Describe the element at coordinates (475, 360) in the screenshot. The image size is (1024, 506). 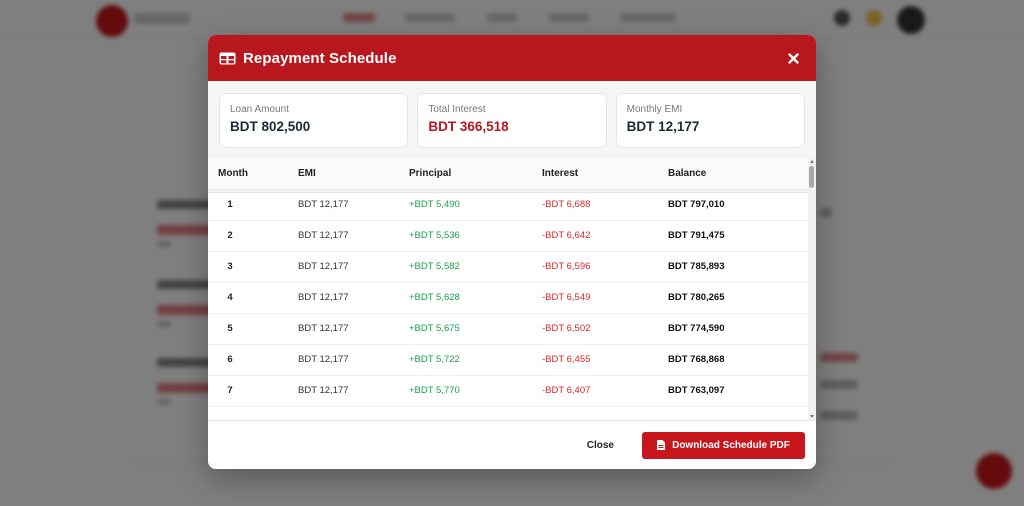
I see `cell-principal: +BDT 5,722` at that location.